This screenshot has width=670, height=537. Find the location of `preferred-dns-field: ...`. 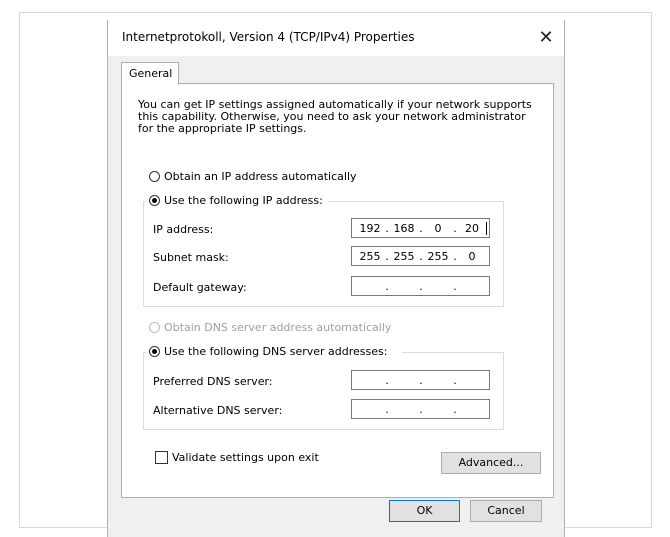

preferred-dns-field: ... is located at coordinates (420, 380).